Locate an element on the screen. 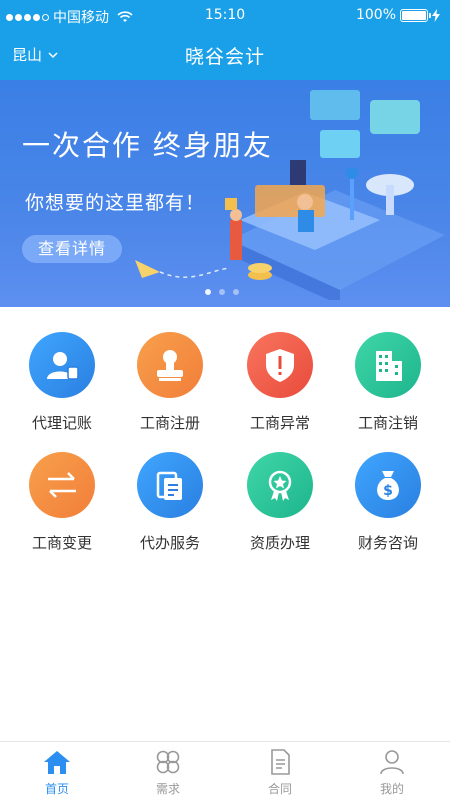 This screenshot has width=450, height=800. charging-icon is located at coordinates (436, 15).